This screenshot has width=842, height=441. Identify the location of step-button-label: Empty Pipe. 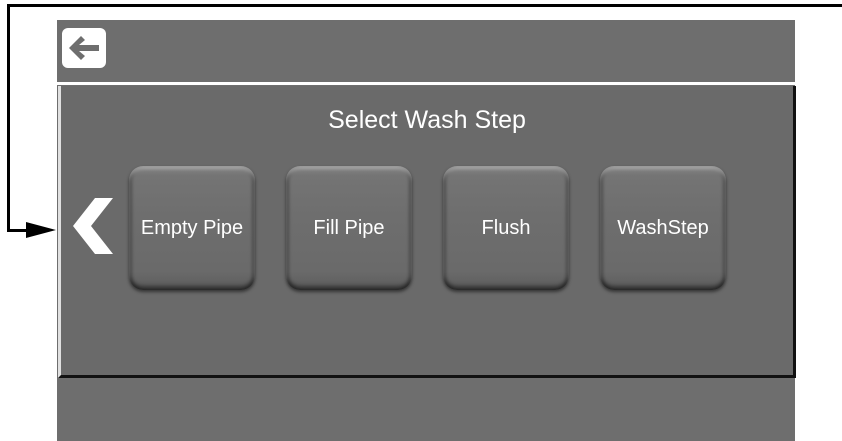
(192, 227).